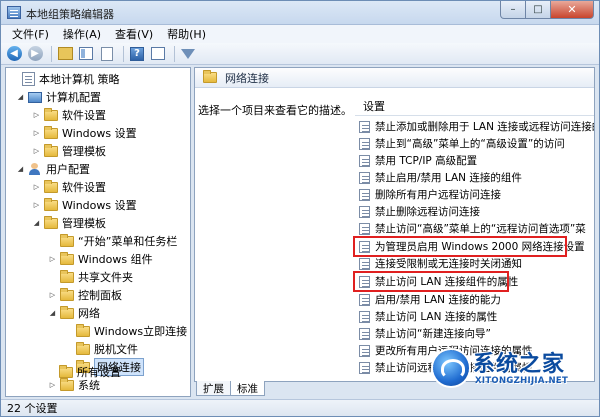 The image size is (600, 417). I want to click on menu-help: 帮助(H), so click(186, 34).